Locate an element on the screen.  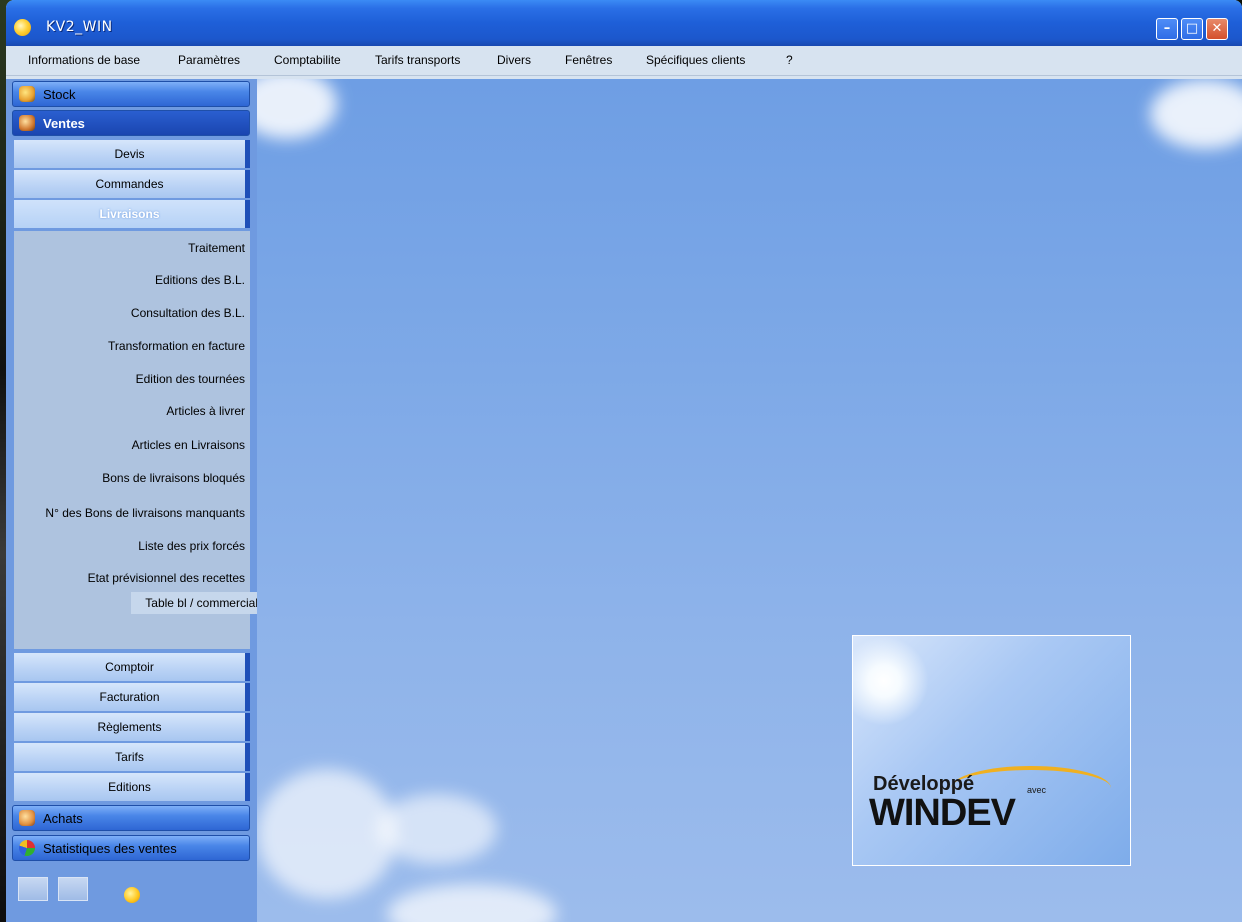
group-statistiques: Statistiques des ventes is located at coordinates (131, 848).